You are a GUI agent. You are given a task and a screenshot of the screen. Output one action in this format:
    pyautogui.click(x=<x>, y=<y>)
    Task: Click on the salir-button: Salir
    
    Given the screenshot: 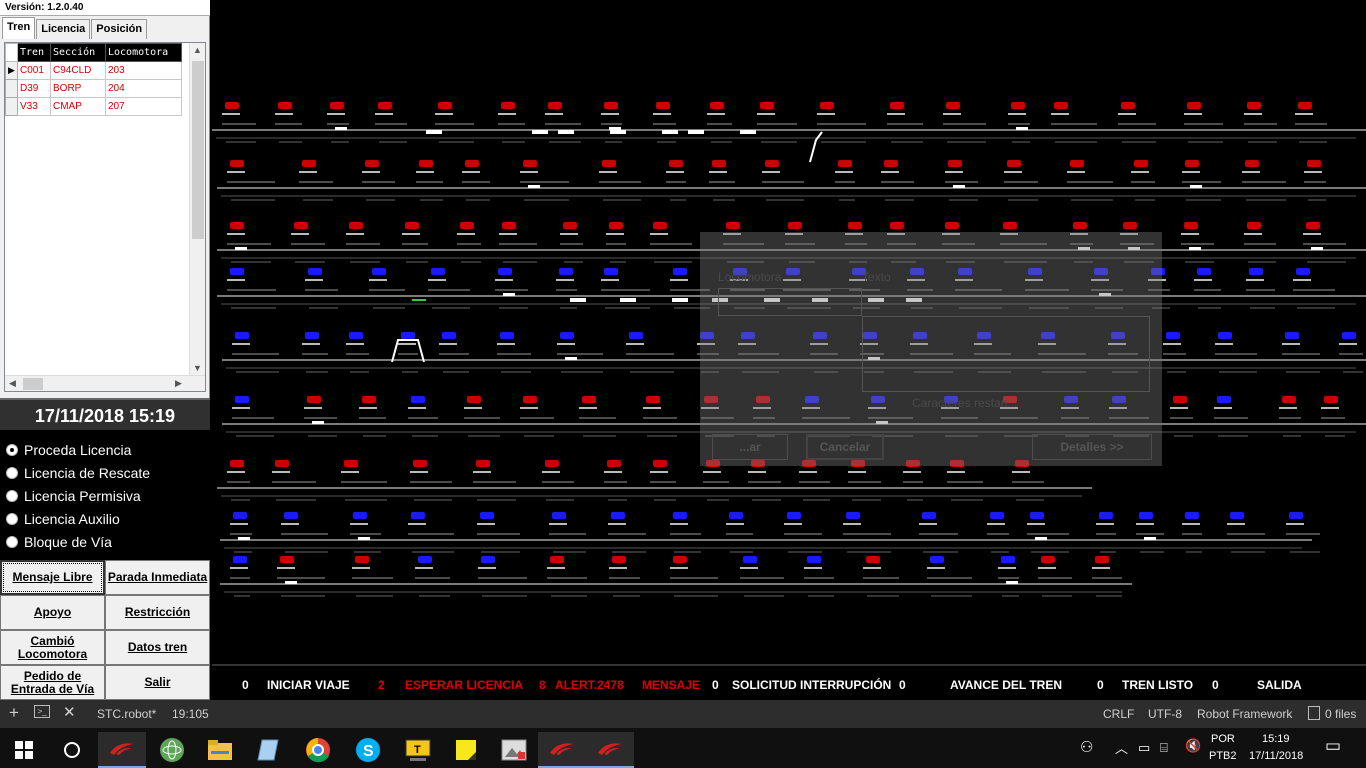 What is the action you would take?
    pyautogui.click(x=157, y=682)
    